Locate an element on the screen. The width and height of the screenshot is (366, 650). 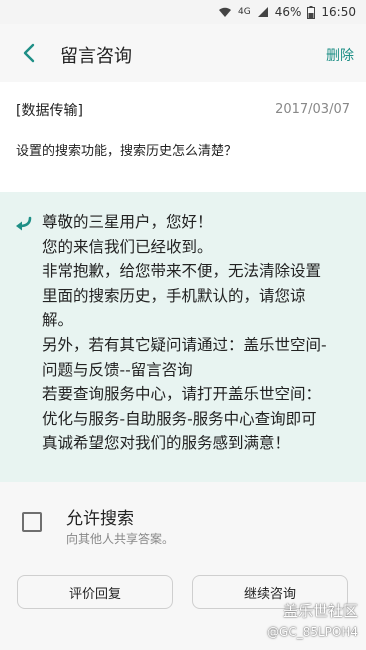
battery-icon is located at coordinates (311, 12).